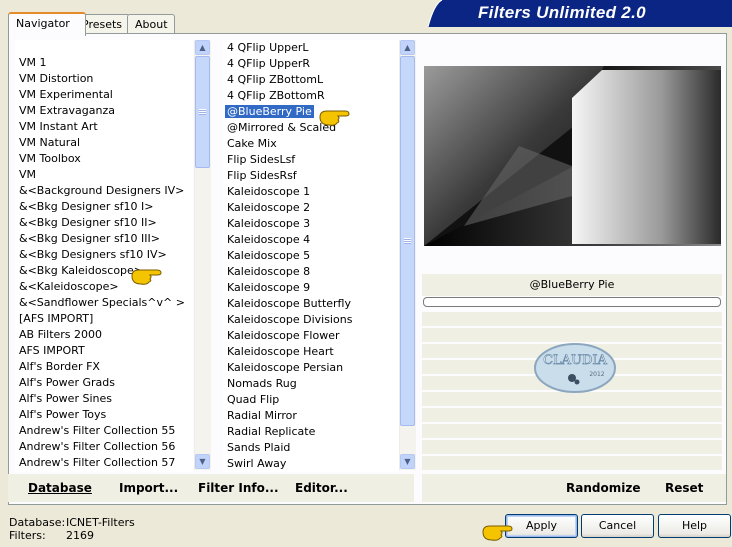  I want to click on category-item-label: VM, so click(28, 174).